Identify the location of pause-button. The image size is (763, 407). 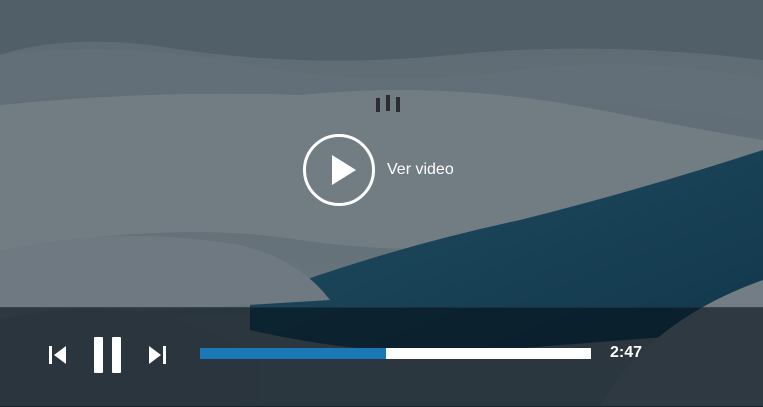
(108, 357).